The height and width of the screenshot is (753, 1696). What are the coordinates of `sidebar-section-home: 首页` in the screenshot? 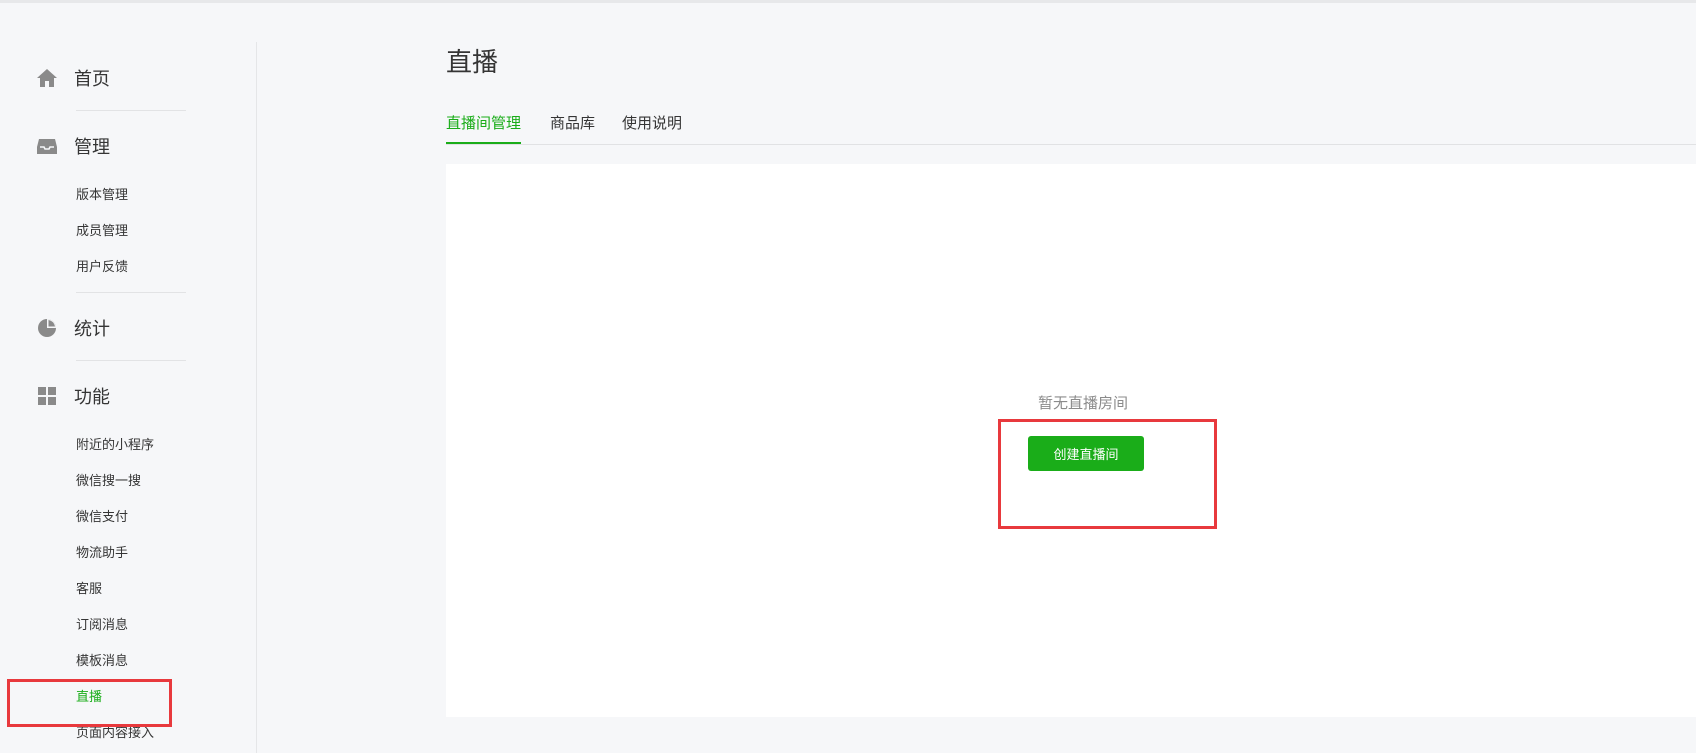 It's located at (73, 78).